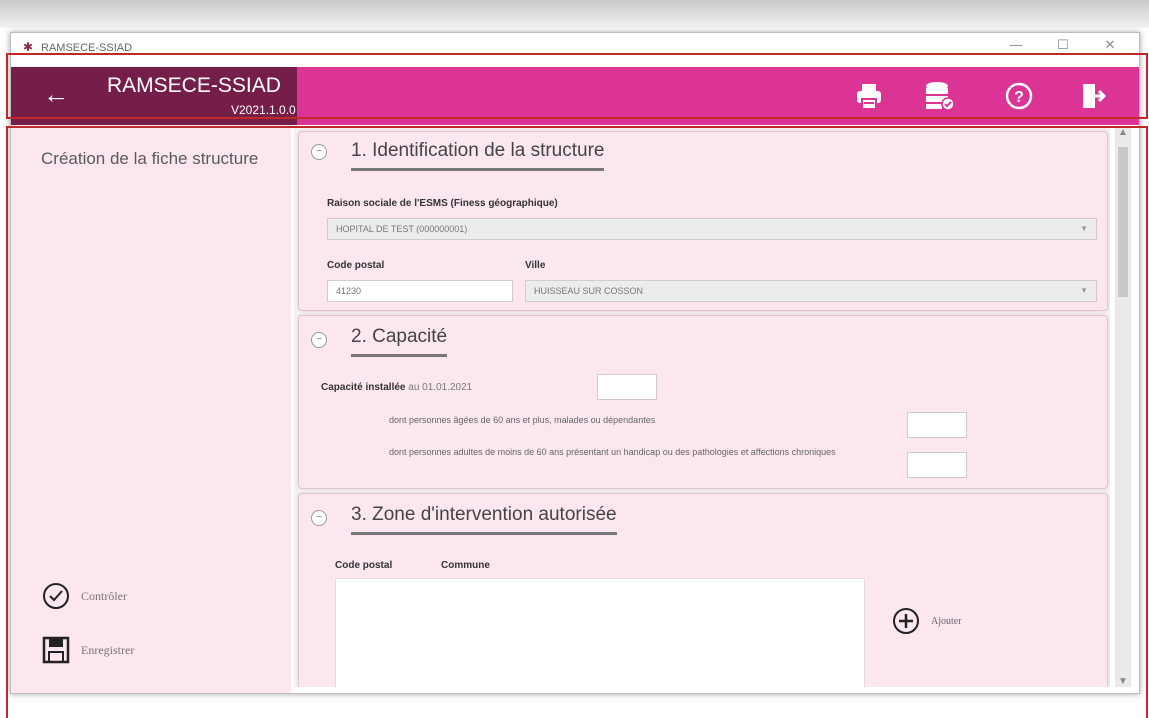 The width and height of the screenshot is (1149, 718). Describe the element at coordinates (1016, 44) in the screenshot. I see `minimize-button: —` at that location.